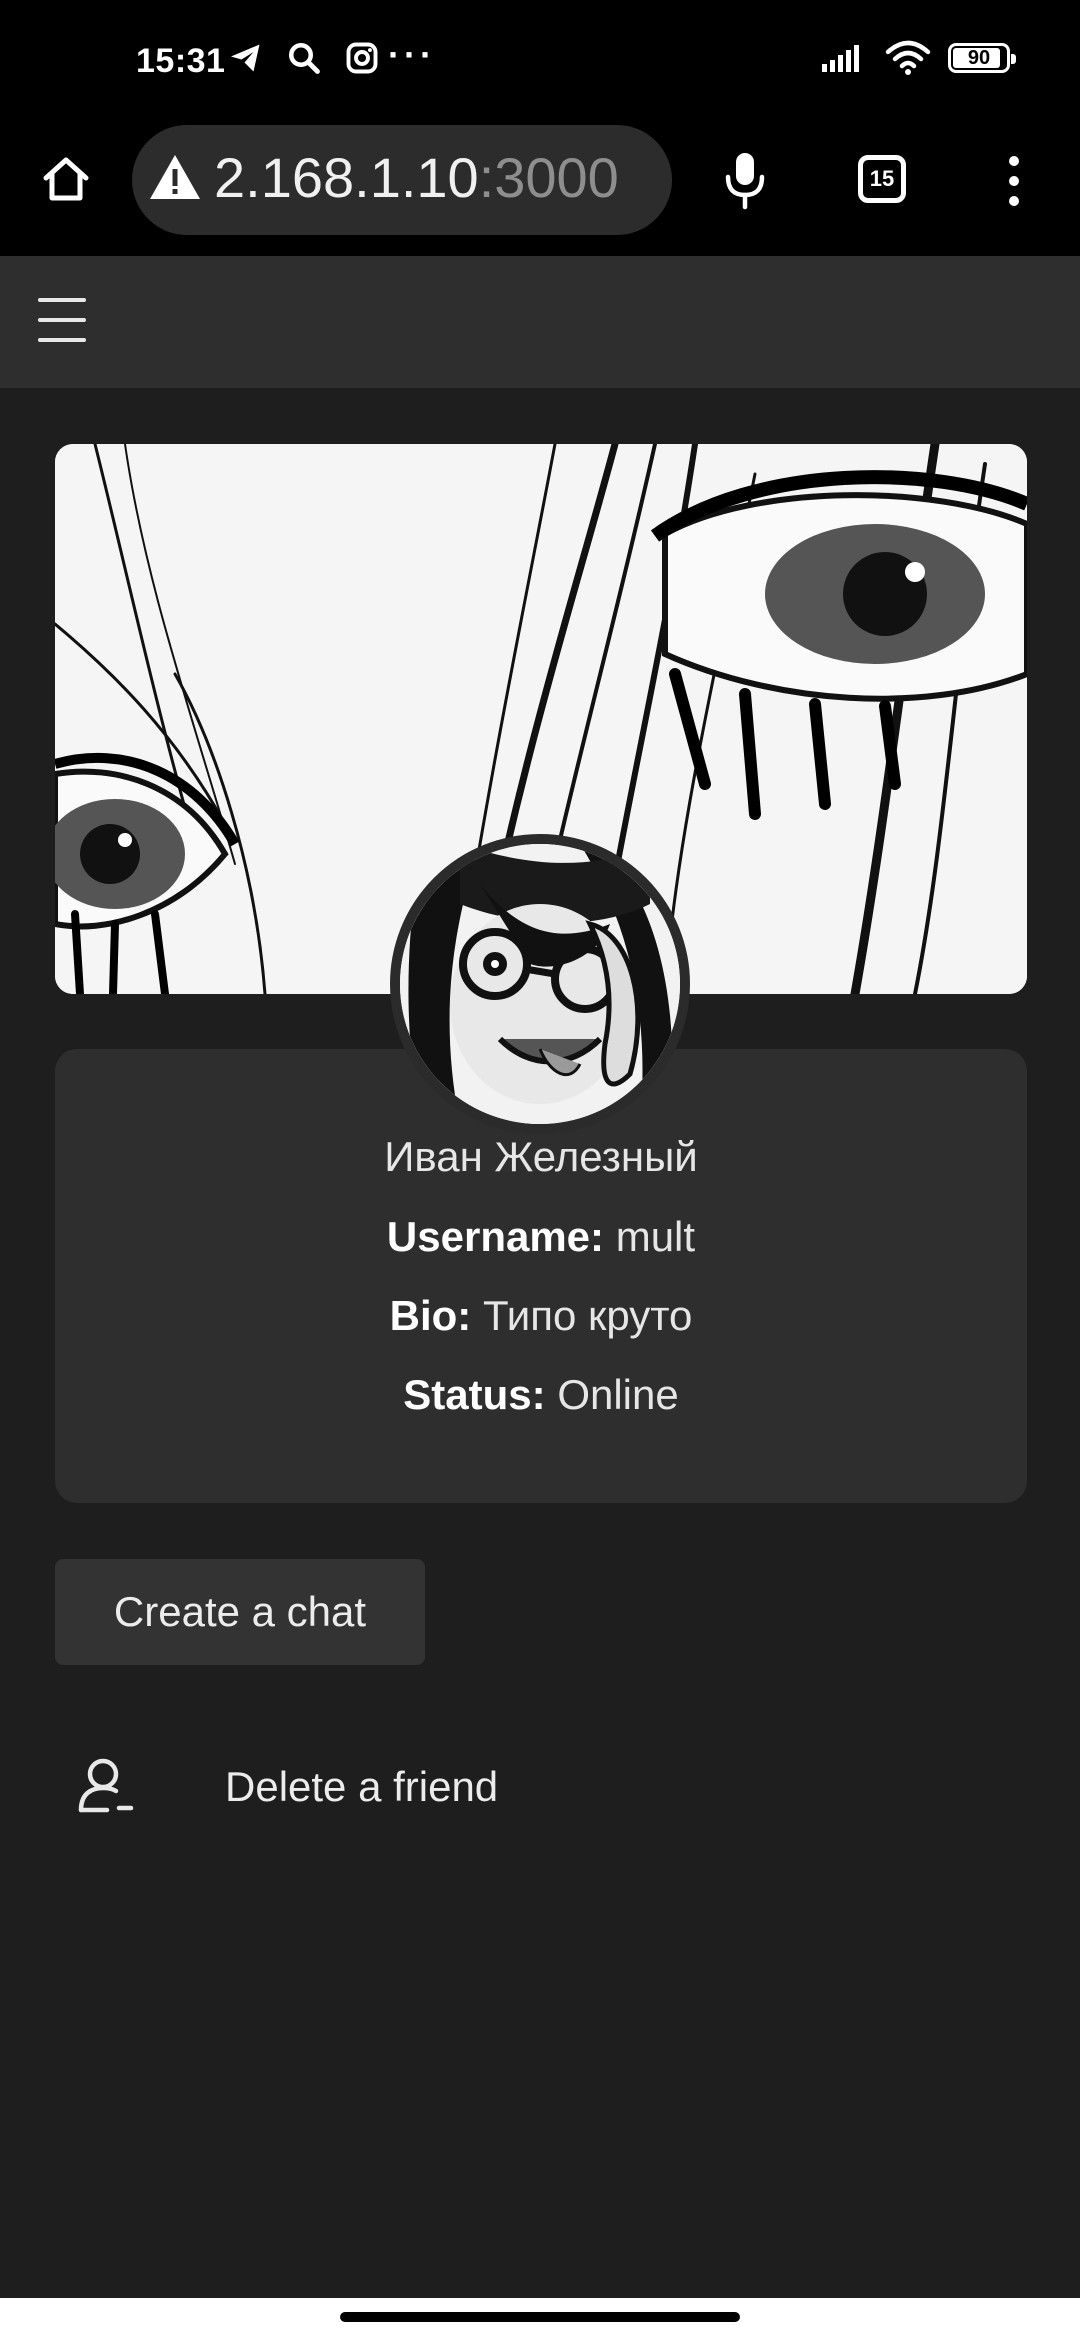 Image resolution: width=1080 pixels, height=2340 pixels. What do you see at coordinates (908, 58) in the screenshot?
I see `wifi-icon` at bounding box center [908, 58].